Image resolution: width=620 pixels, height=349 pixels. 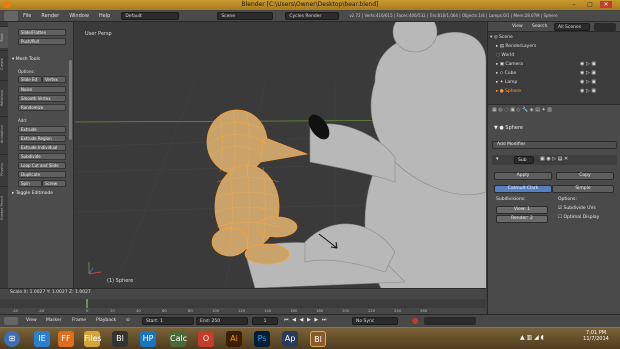 I want to click on taskbar-app-explorer: Files, so click(x=93, y=339).